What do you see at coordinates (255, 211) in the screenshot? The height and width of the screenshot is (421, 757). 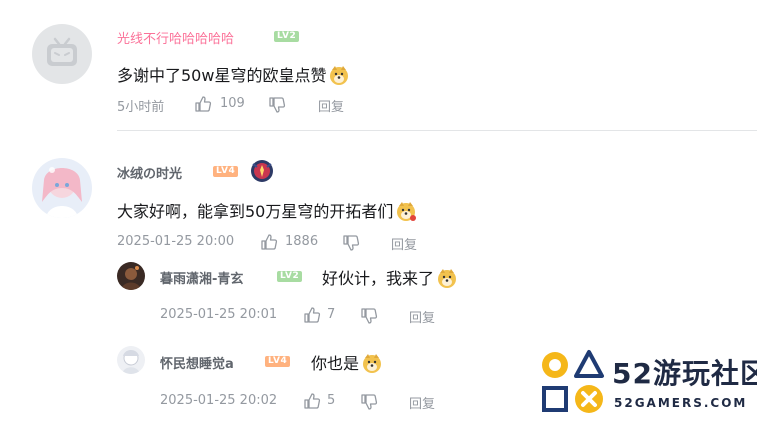 I see `comment-text-body: 大家好啊，能拿到50万星穹的开拓者们` at bounding box center [255, 211].